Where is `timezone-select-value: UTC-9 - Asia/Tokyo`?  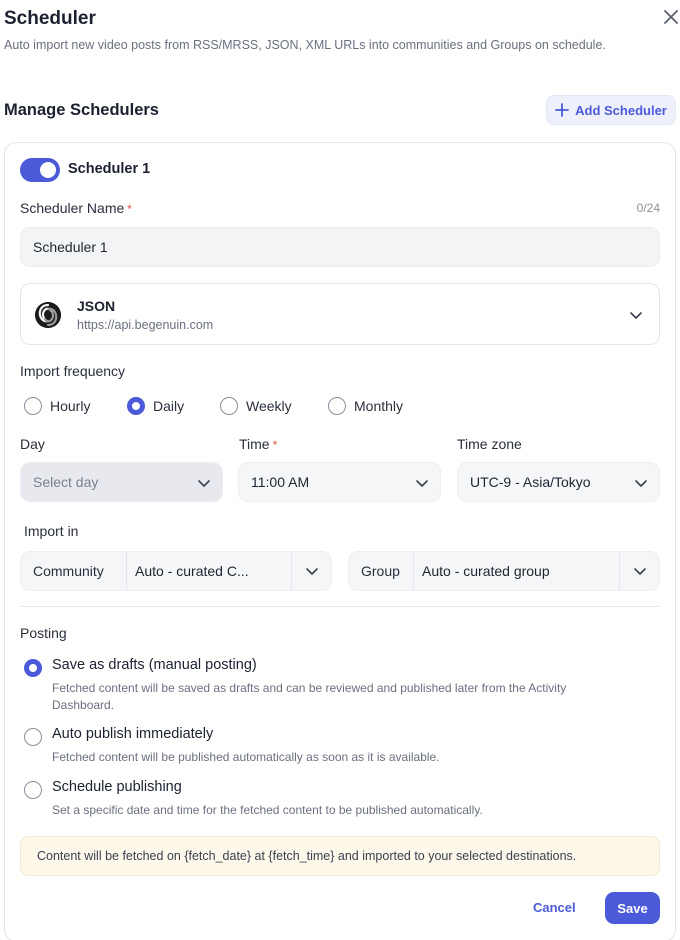
timezone-select-value: UTC-9 - Asia/Tokyo is located at coordinates (530, 482).